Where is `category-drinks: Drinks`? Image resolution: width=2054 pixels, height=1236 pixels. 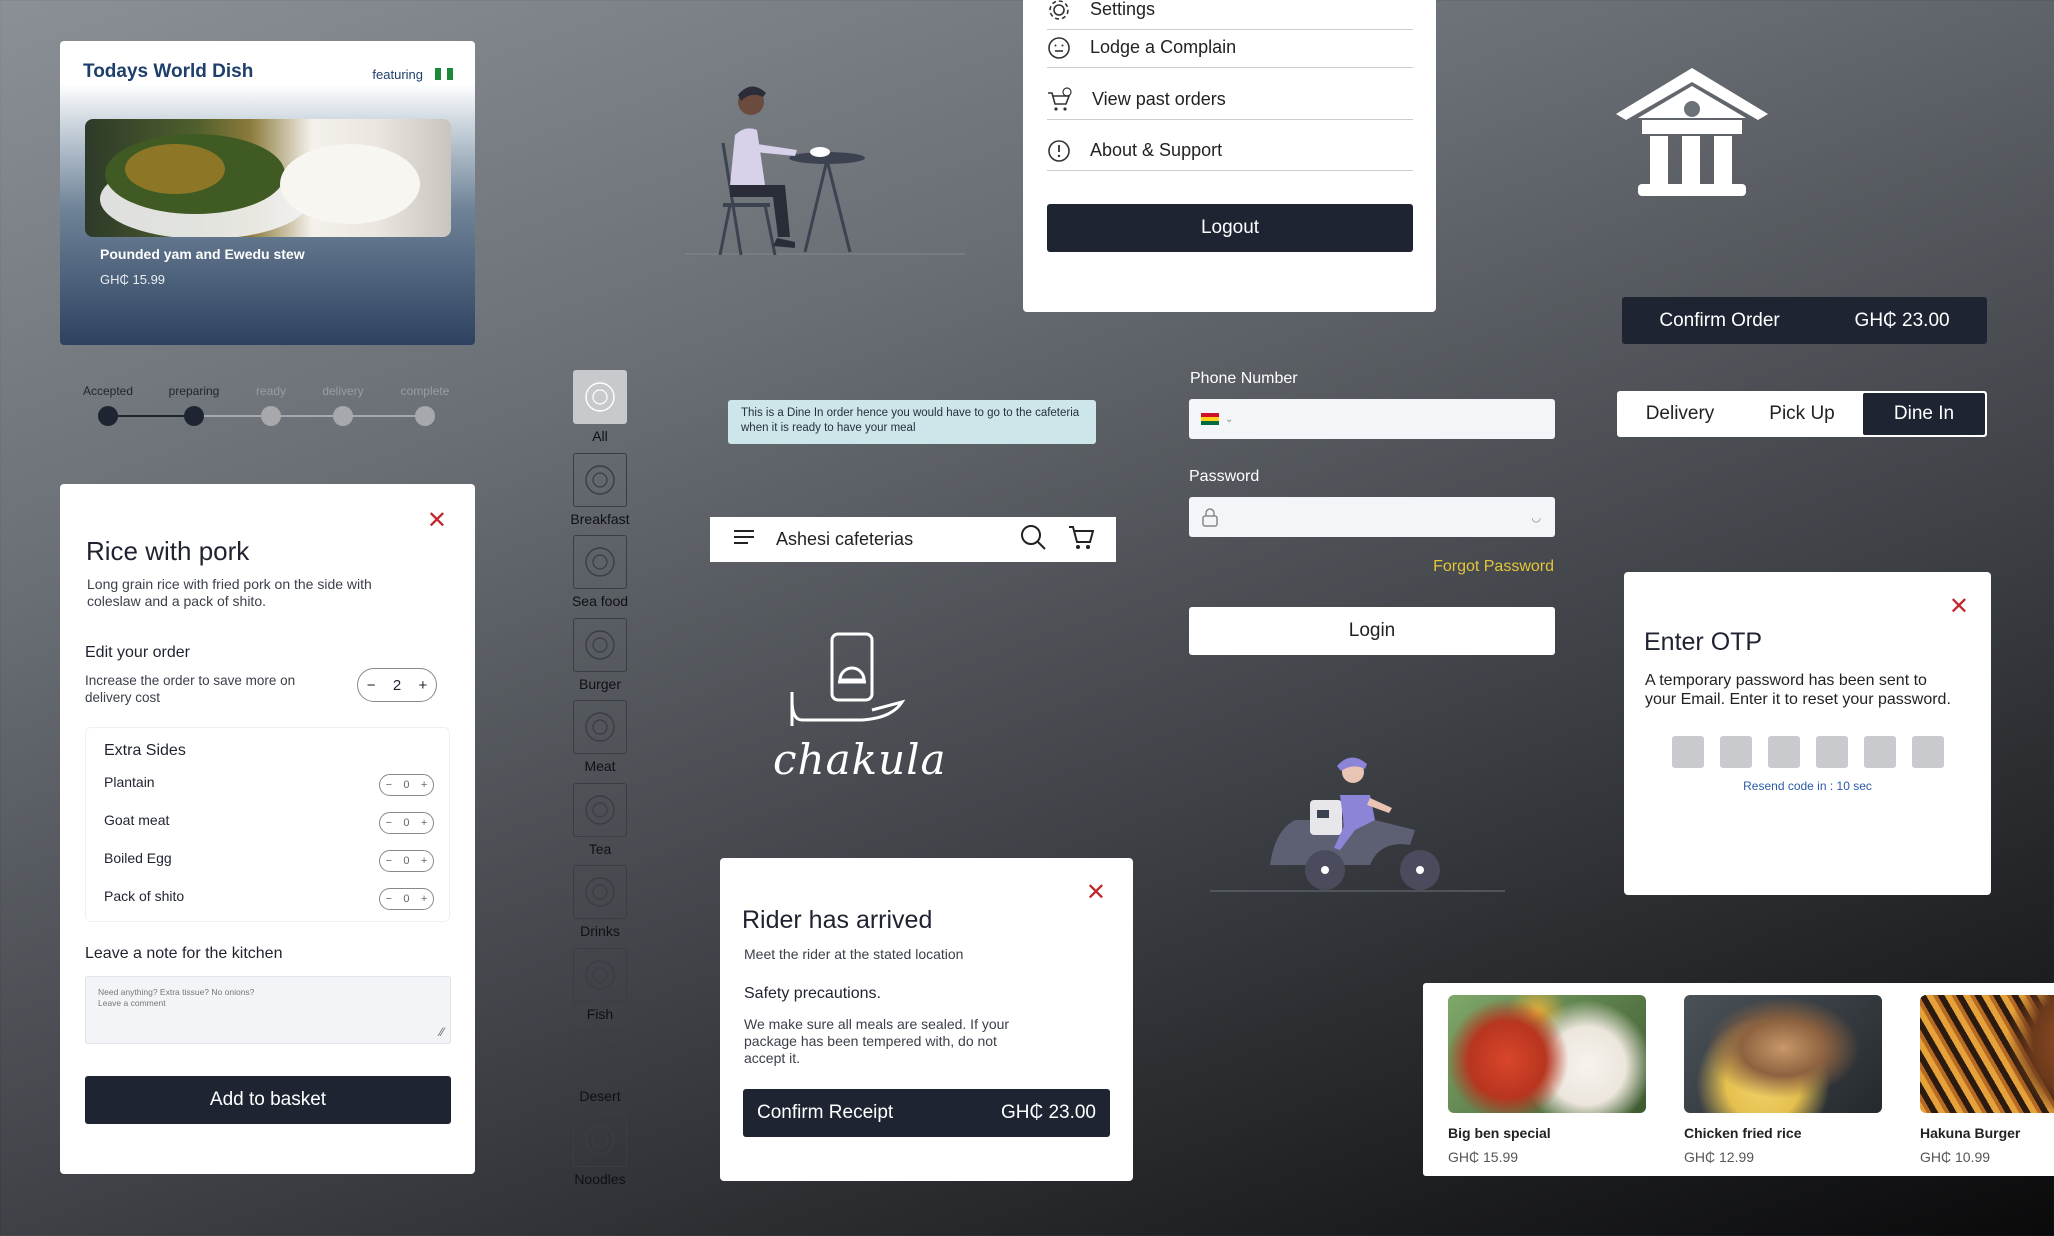 category-drinks: Drinks is located at coordinates (600, 902).